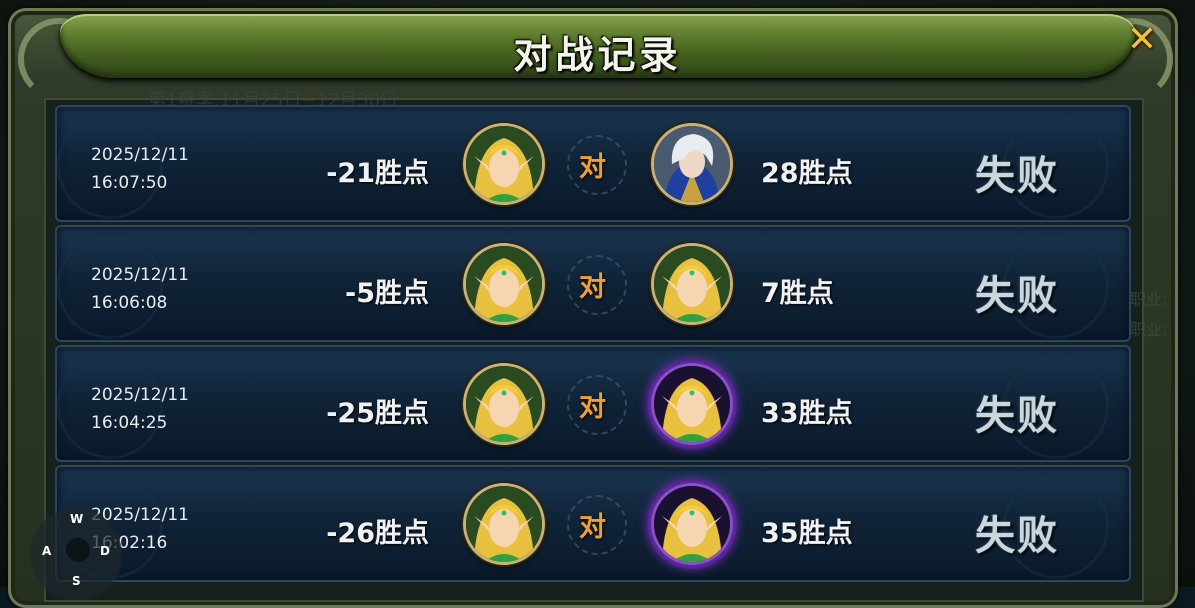 Image resolution: width=1195 pixels, height=608 pixels. Describe the element at coordinates (1149, 299) in the screenshot. I see `side-text-1: 职业:` at that location.